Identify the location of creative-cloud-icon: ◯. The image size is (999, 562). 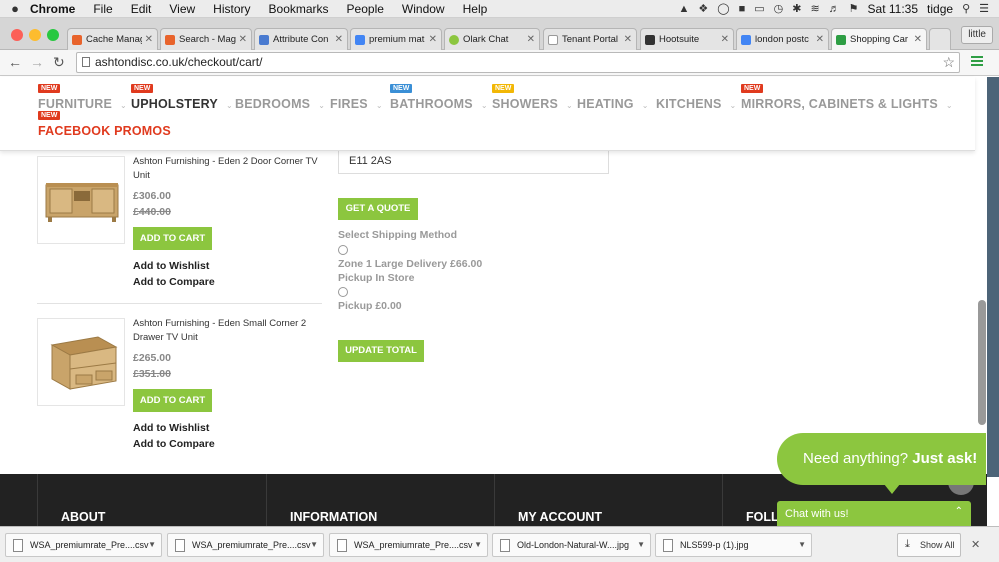
(723, 8).